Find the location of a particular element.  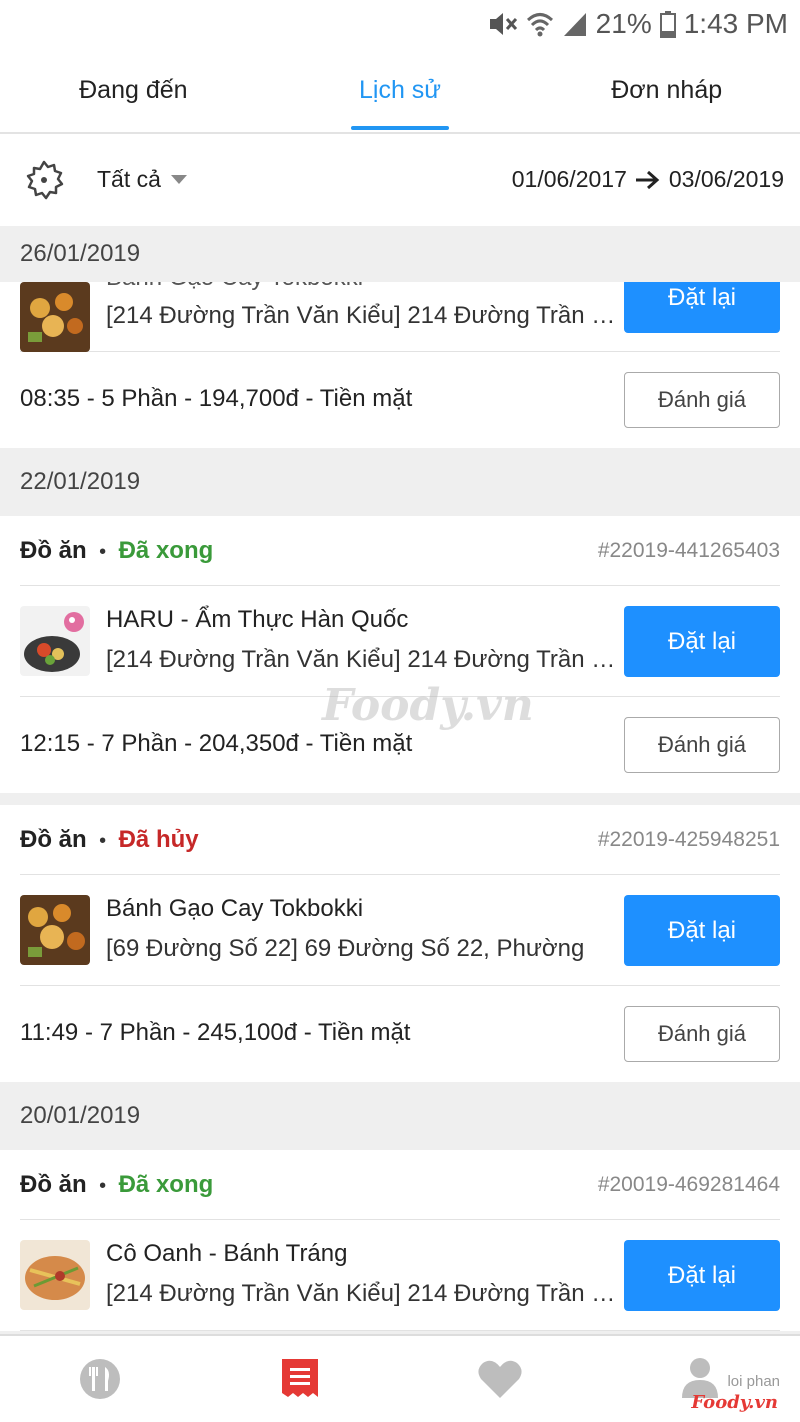

shop-address: [69 Đường Số 22] 69 Đường Số 22, Phường is located at coordinates (345, 948).